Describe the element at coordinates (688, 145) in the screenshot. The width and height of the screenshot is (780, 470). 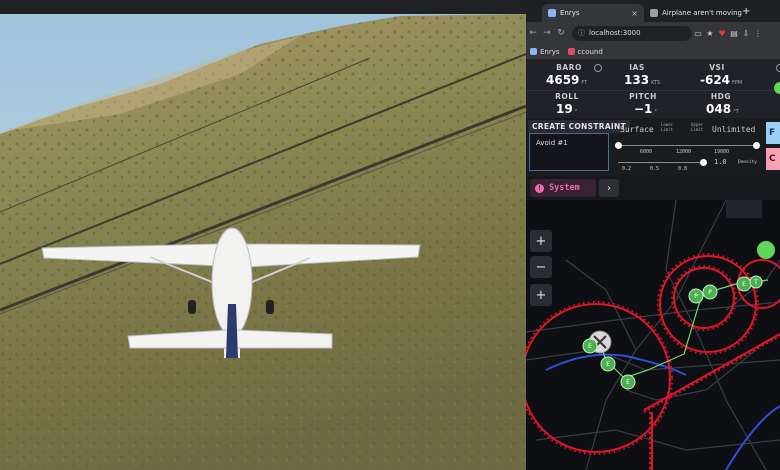
I see `altitude-range-slider` at that location.